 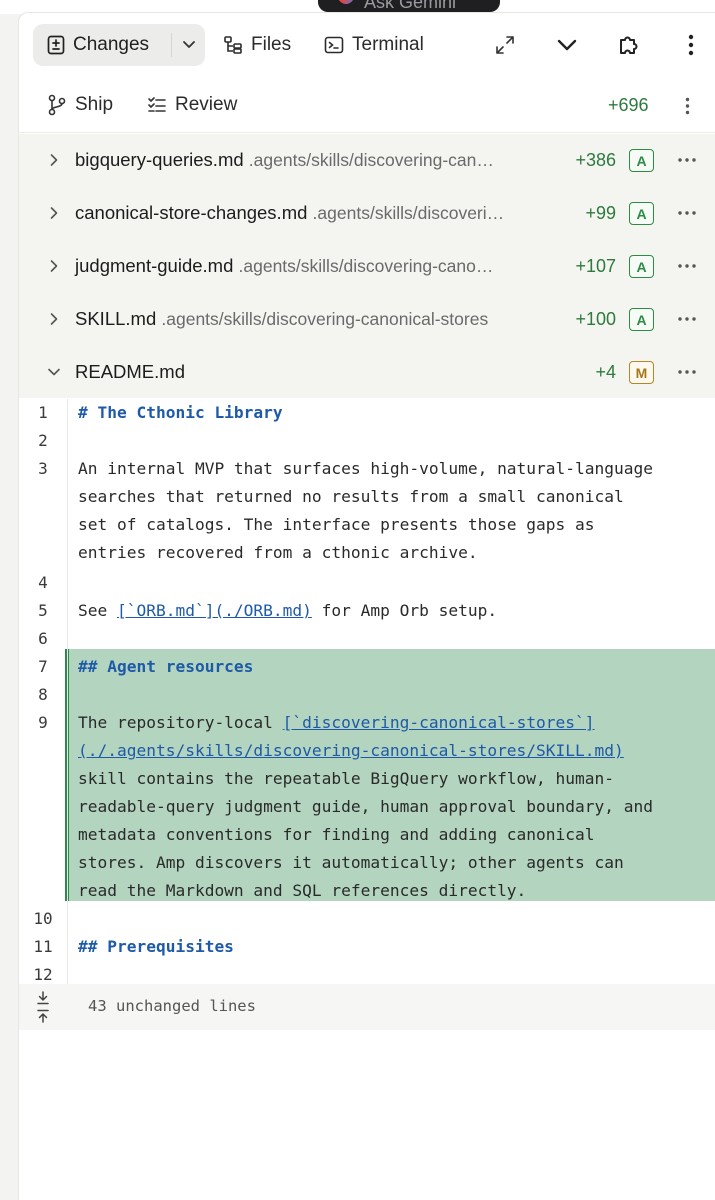 I want to click on file-name: README.md, so click(x=130, y=372).